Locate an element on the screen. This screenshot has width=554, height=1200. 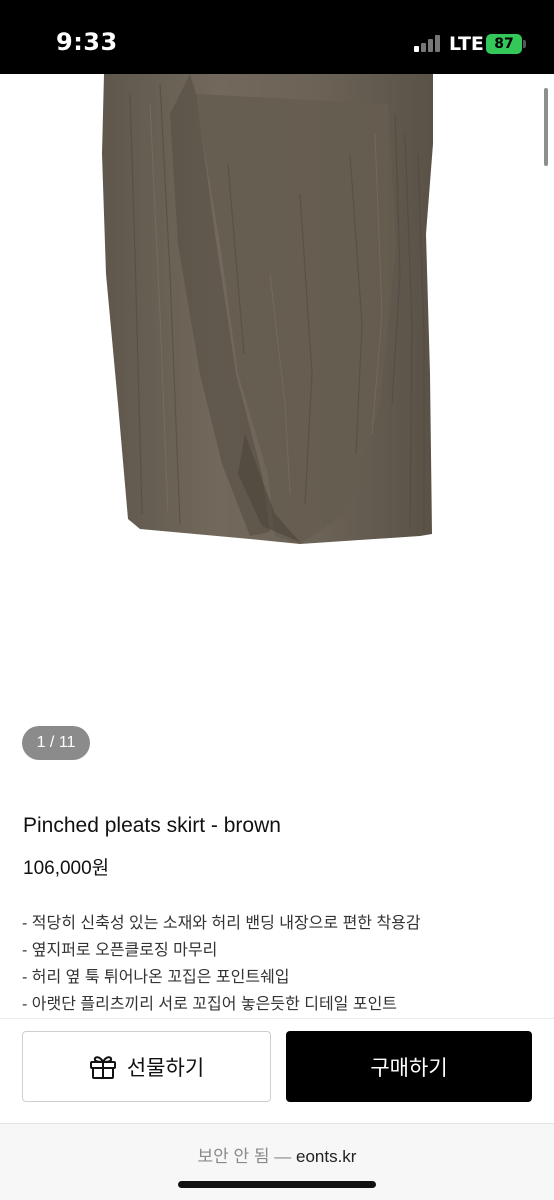
url-display: 보안 안 됨 — eonts.kr is located at coordinates (277, 1154).